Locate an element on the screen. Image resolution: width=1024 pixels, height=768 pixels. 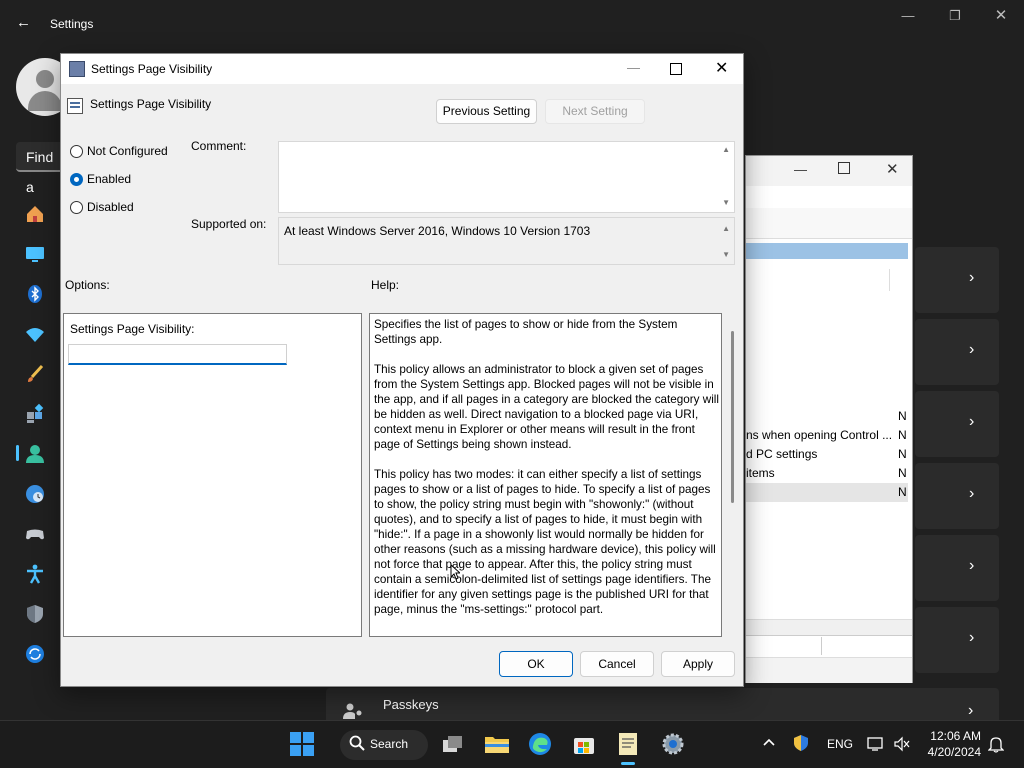
help-label: Help: is located at coordinates (385, 285).